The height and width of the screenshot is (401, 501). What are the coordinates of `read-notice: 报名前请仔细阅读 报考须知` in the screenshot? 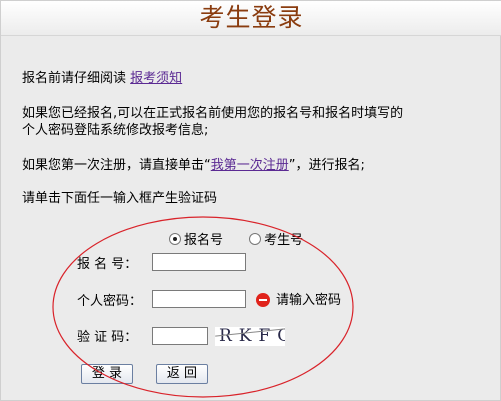 It's located at (102, 79).